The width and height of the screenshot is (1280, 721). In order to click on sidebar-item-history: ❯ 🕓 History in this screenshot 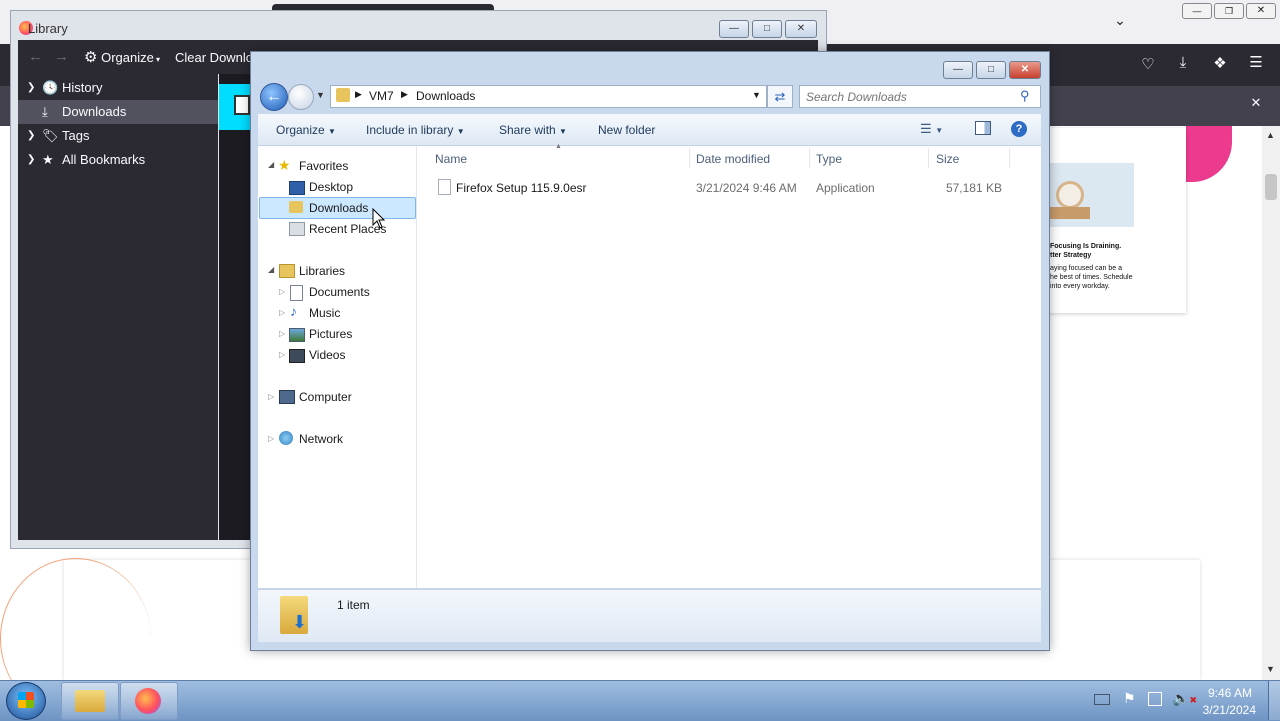, I will do `click(118, 88)`.